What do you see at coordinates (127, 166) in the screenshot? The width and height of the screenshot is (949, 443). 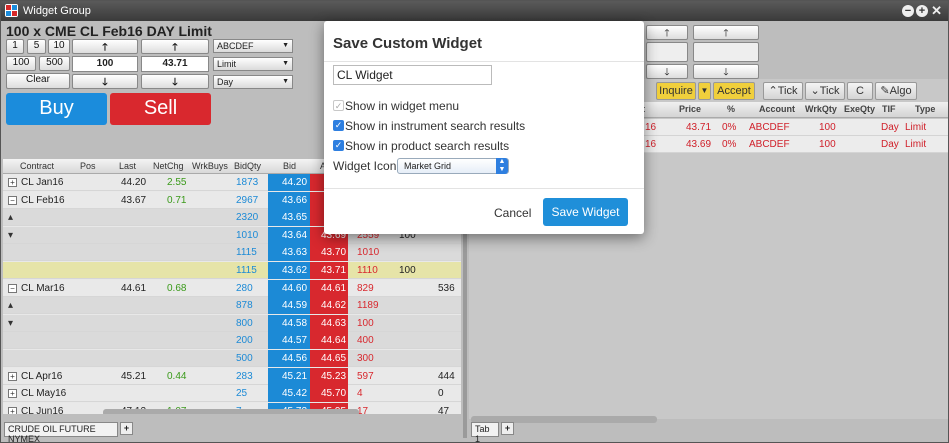 I see `col-header: Last` at bounding box center [127, 166].